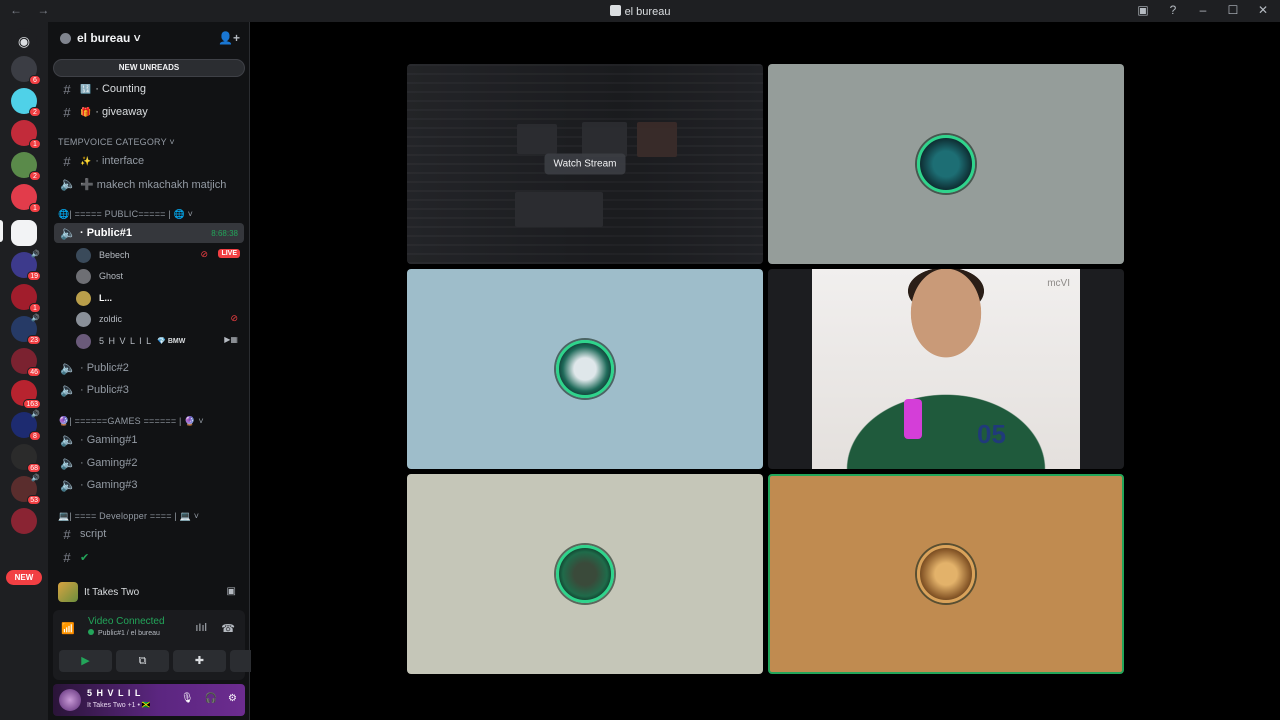 This screenshot has height=720, width=1280. Describe the element at coordinates (229, 253) in the screenshot. I see `live-badge: LIVE` at that location.